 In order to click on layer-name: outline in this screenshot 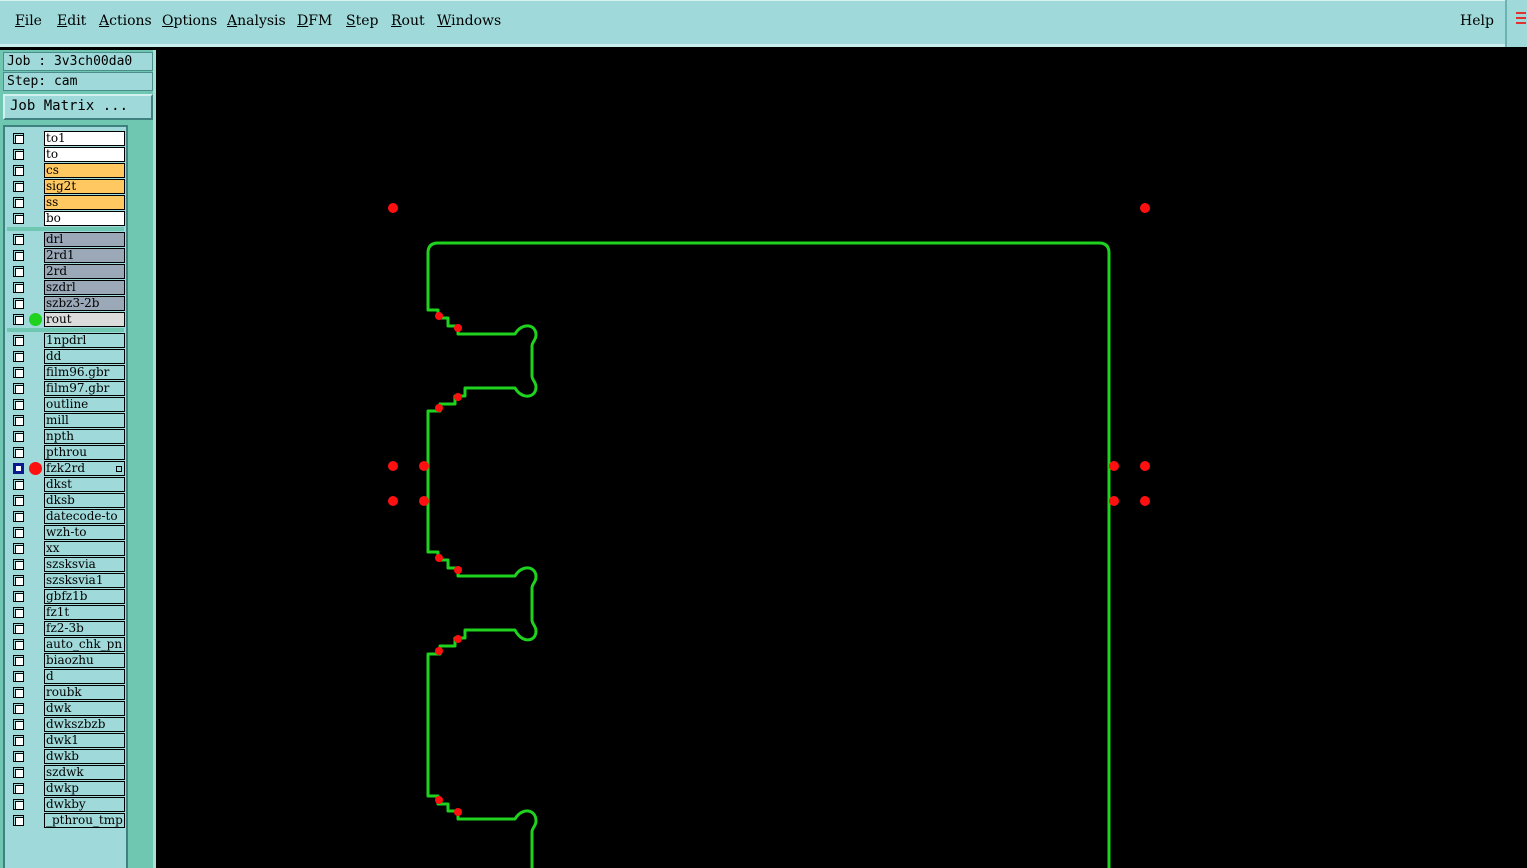, I will do `click(84, 404)`.